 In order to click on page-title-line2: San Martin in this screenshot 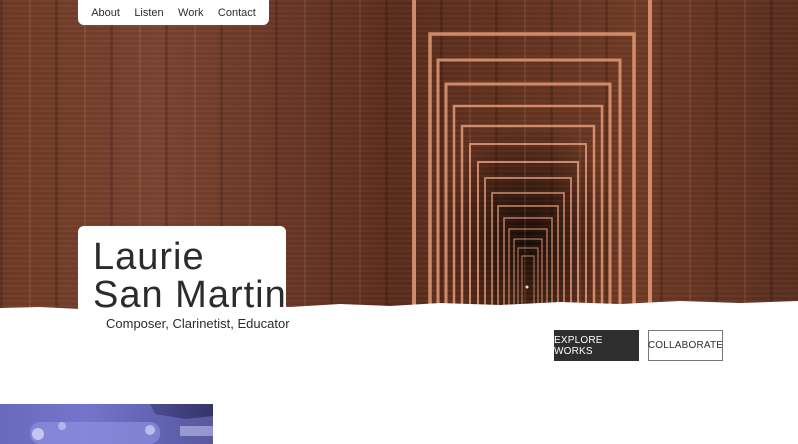, I will do `click(190, 295)`.